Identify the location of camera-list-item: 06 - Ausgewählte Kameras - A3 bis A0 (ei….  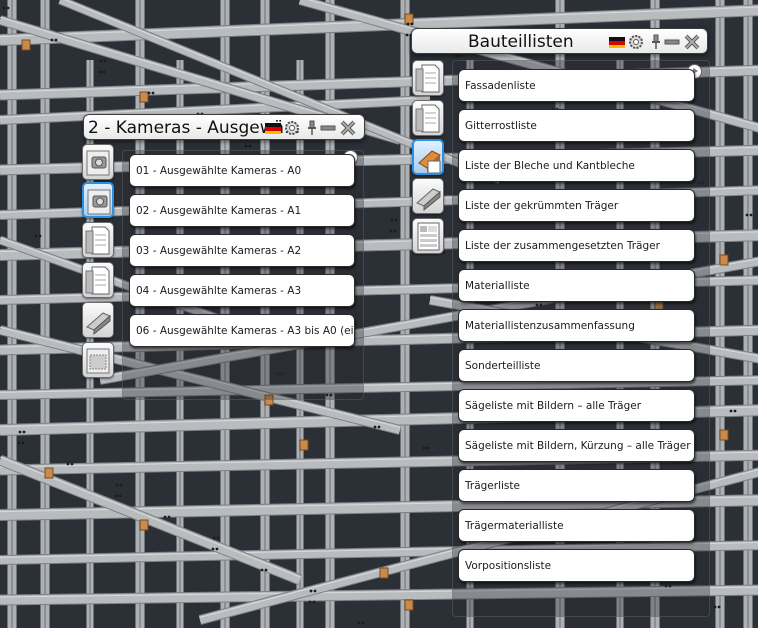
(242, 330).